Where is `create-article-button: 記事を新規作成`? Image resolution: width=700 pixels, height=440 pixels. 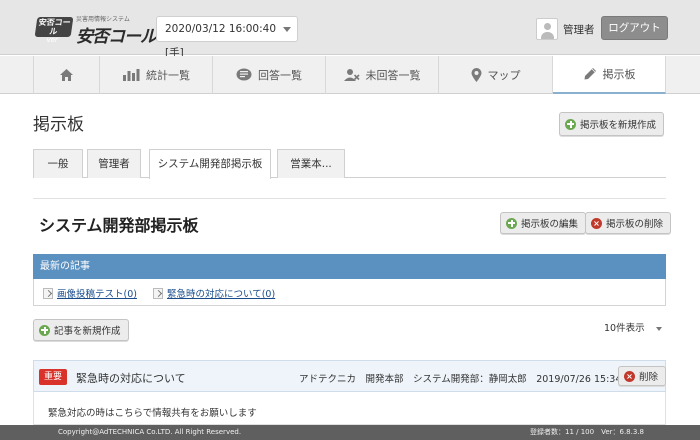 create-article-button: 記事を新規作成 is located at coordinates (81, 330).